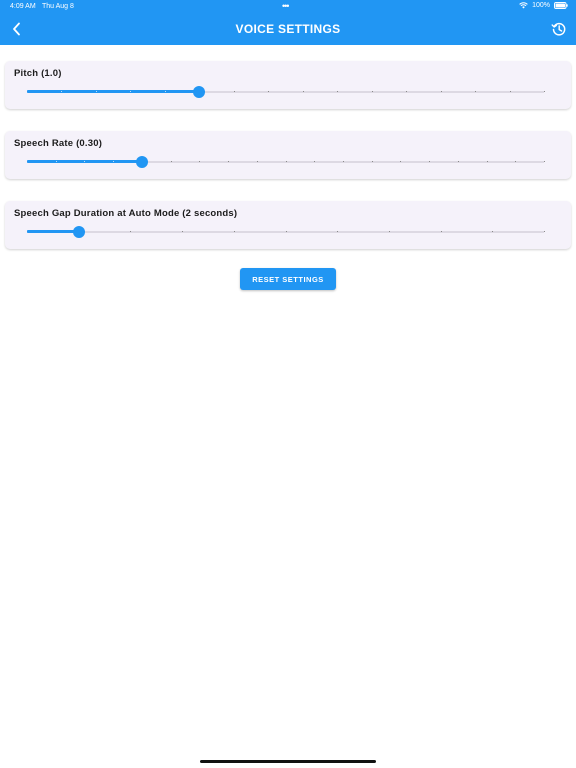 The width and height of the screenshot is (576, 768). I want to click on history-button, so click(559, 29).